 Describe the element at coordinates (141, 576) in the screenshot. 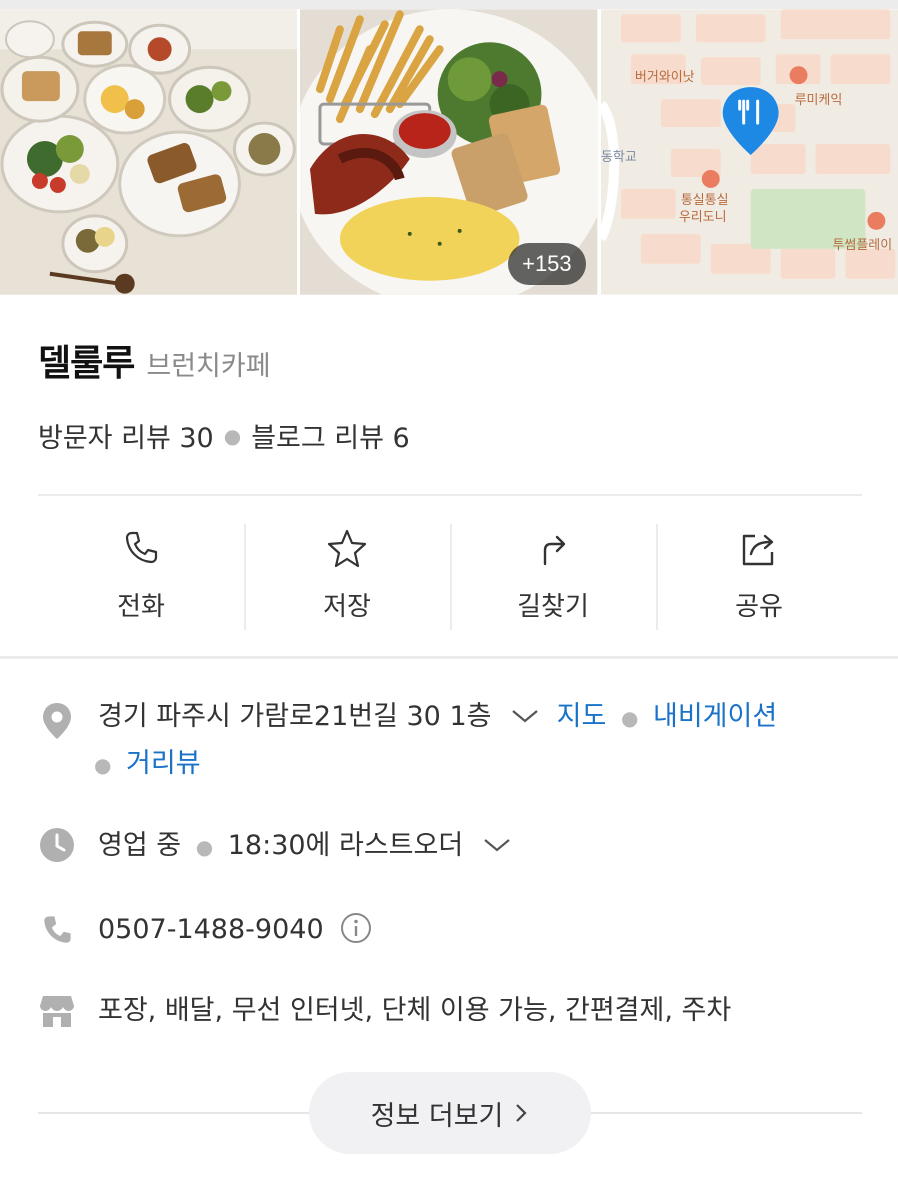

I see `call-button: 전화` at that location.